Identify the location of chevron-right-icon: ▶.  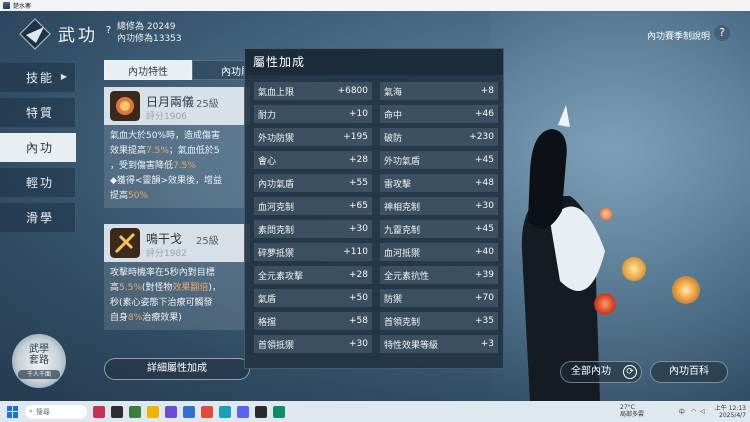
(64, 76).